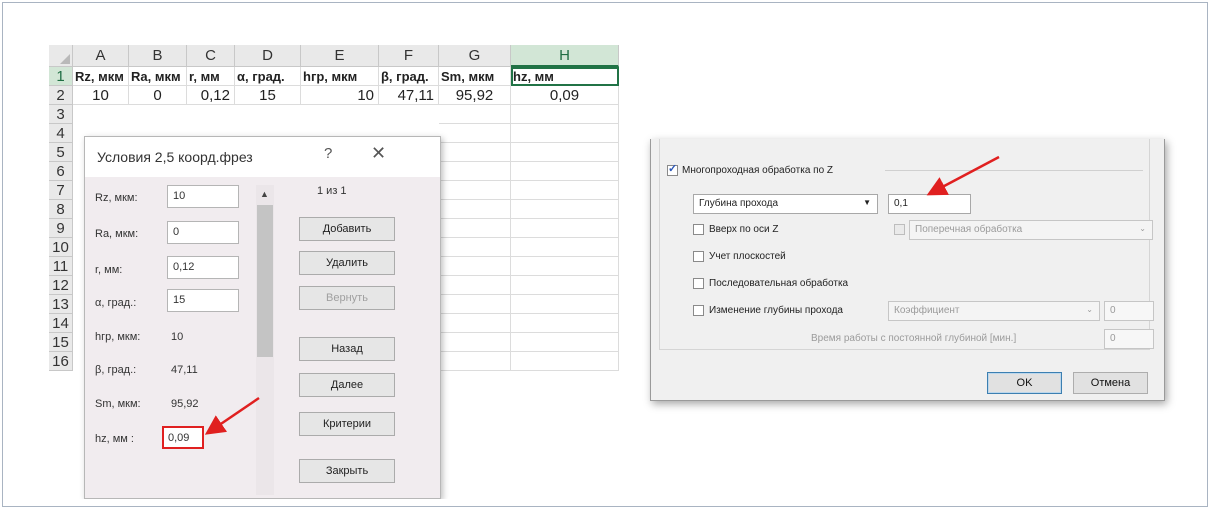  I want to click on close-icon: ✕, so click(378, 153).